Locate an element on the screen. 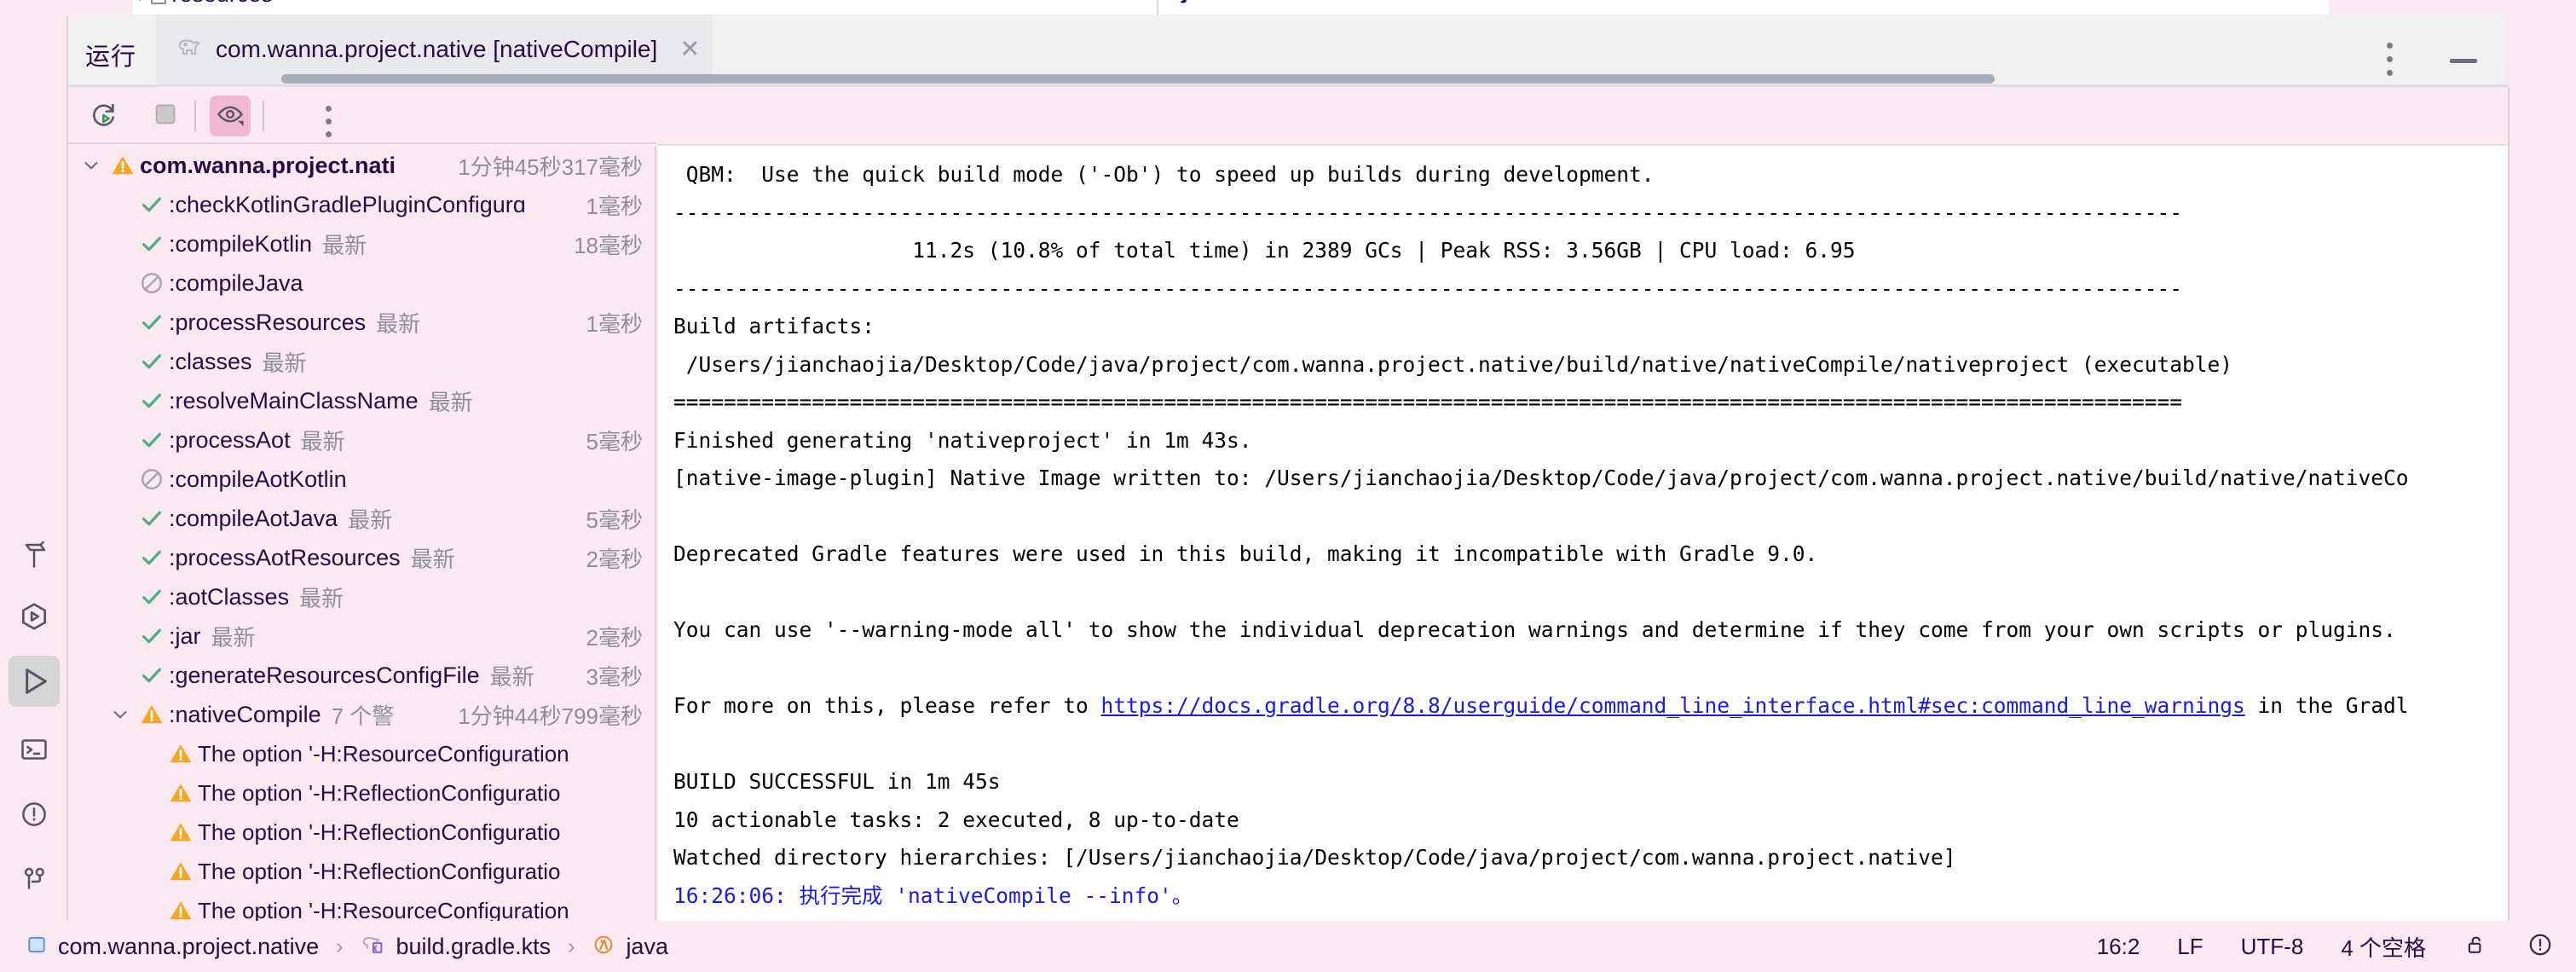  breadcrumb-module-label: com.wanna.project.native is located at coordinates (189, 946).